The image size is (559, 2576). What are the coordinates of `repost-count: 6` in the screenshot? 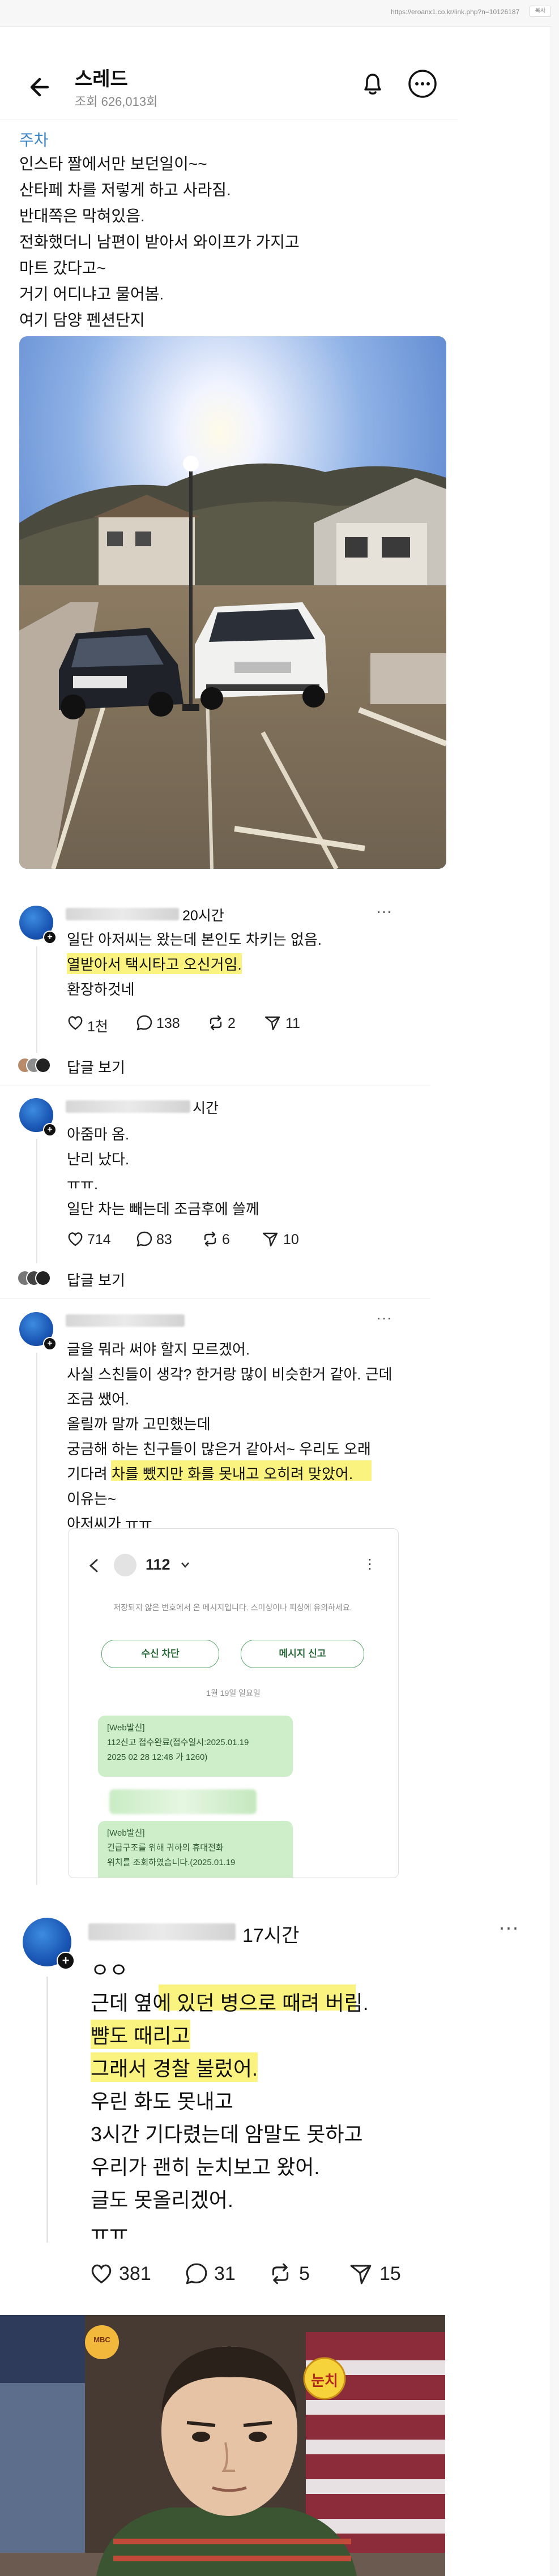 It's located at (226, 1240).